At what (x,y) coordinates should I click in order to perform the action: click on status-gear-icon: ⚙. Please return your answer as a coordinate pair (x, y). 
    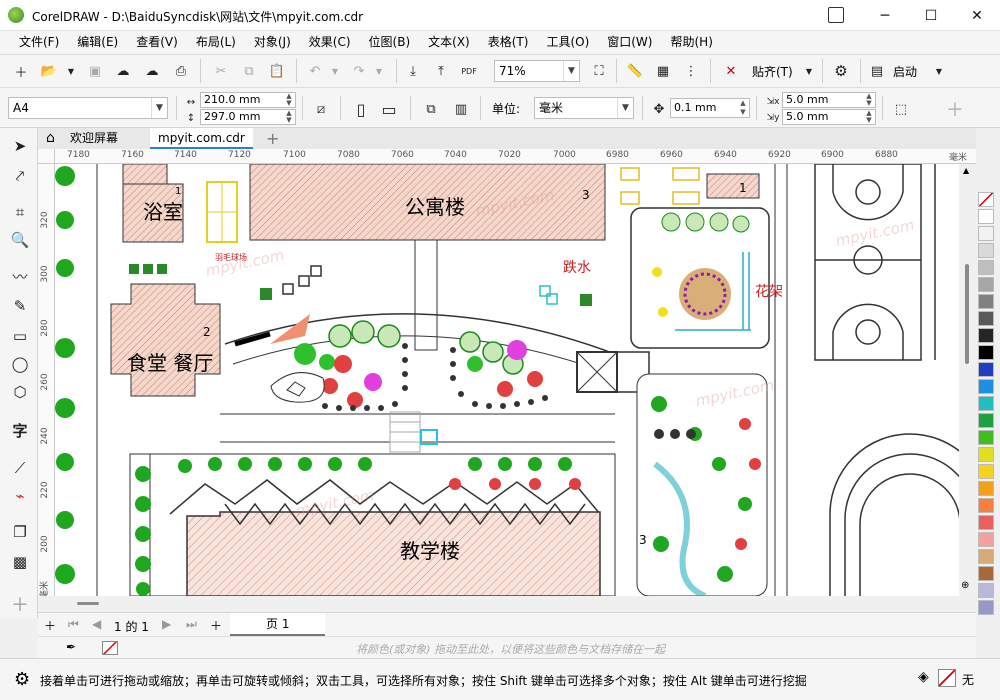
    Looking at the image, I should click on (22, 679).